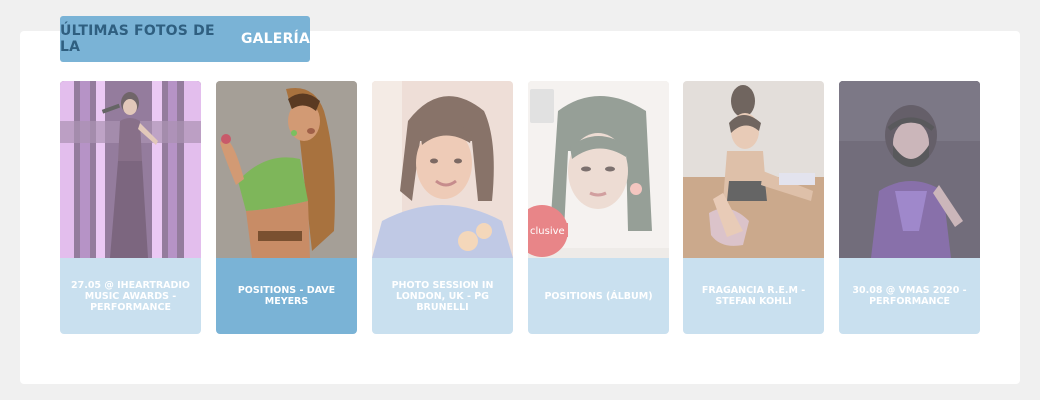 This screenshot has width=1040, height=400. I want to click on gallery-card: clusive POSITIONS (ÁLBUM), so click(598, 207).